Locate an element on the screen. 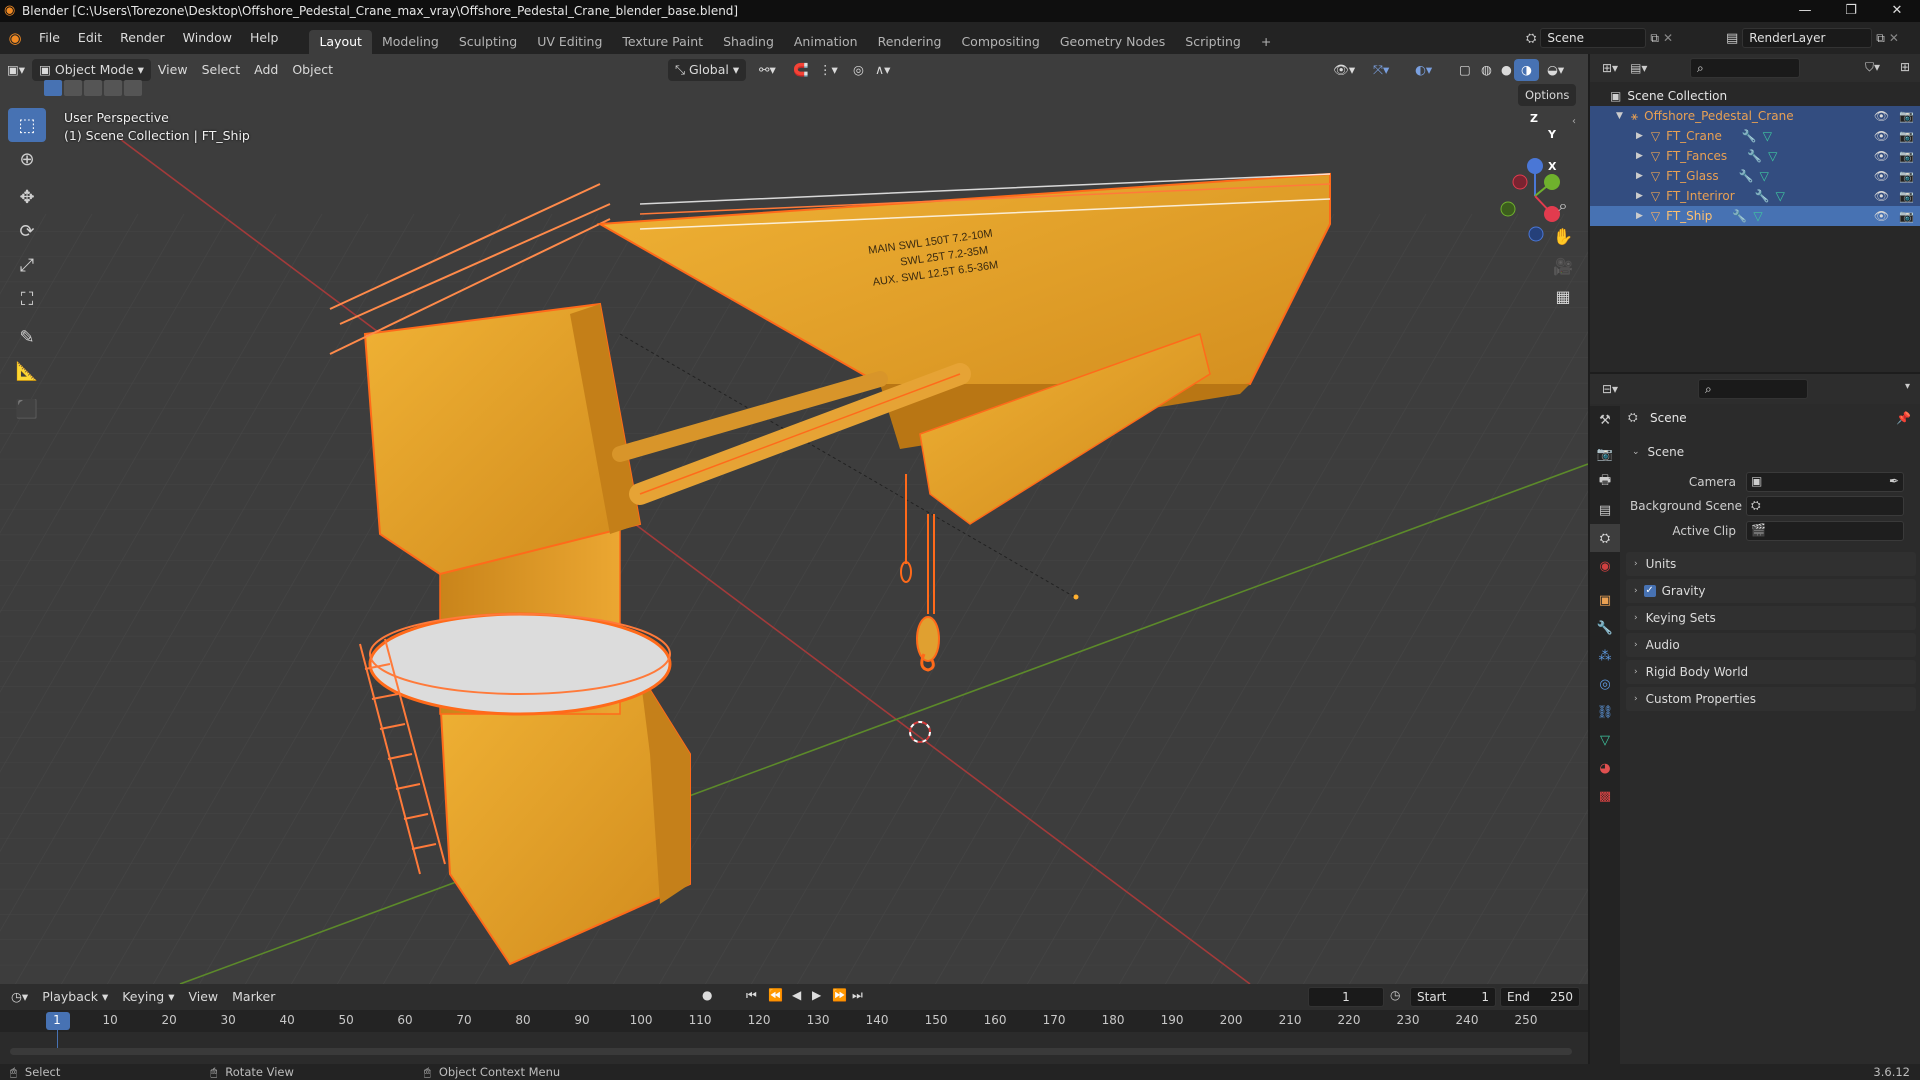  gizmo-toggle-icon: ⤧▾ is located at coordinates (1381, 70).